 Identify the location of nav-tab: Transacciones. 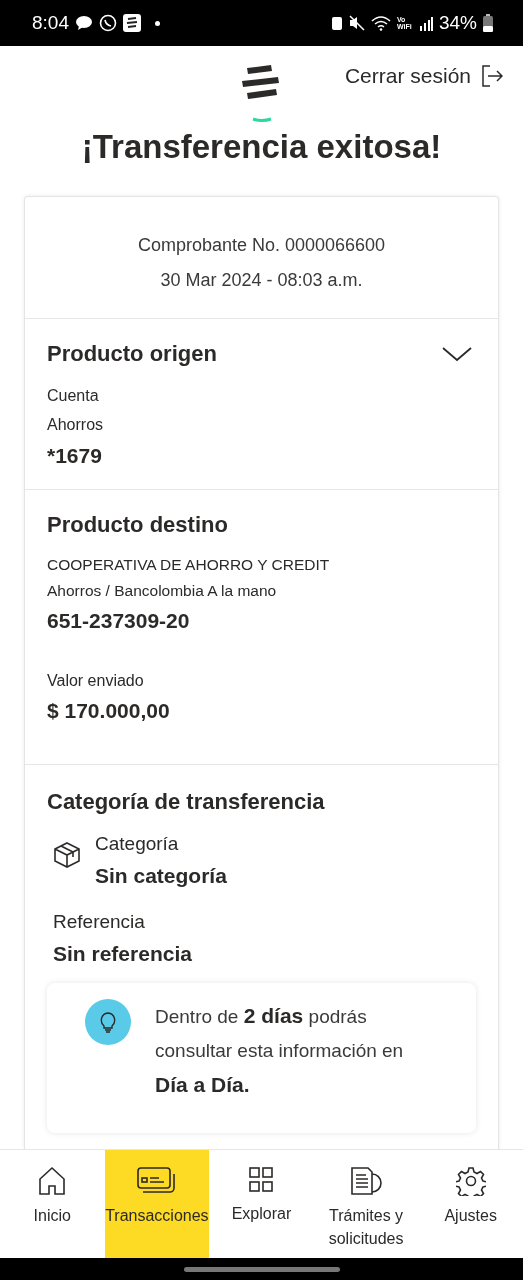
(157, 1204).